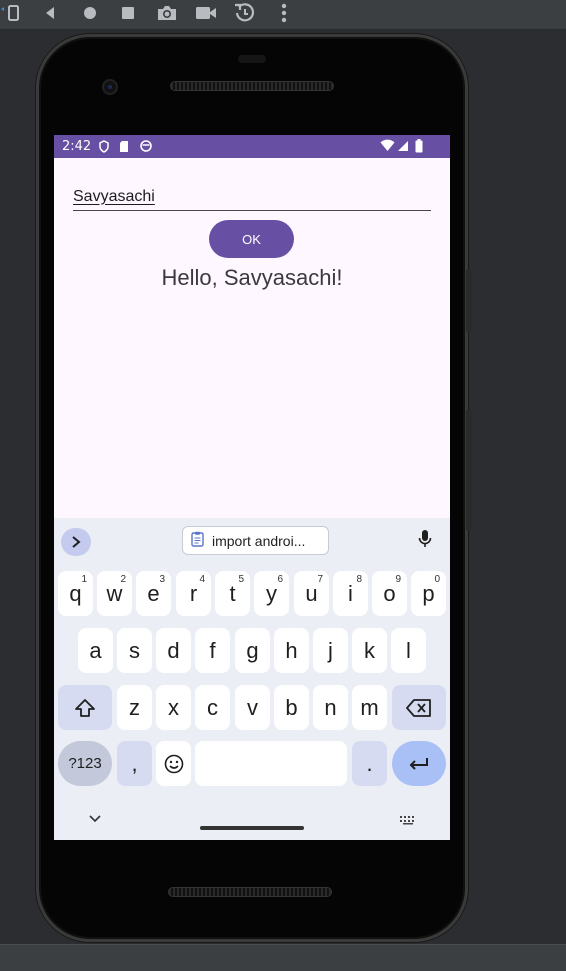 This screenshot has width=566, height=971. What do you see at coordinates (134, 650) in the screenshot?
I see `key-s: s` at bounding box center [134, 650].